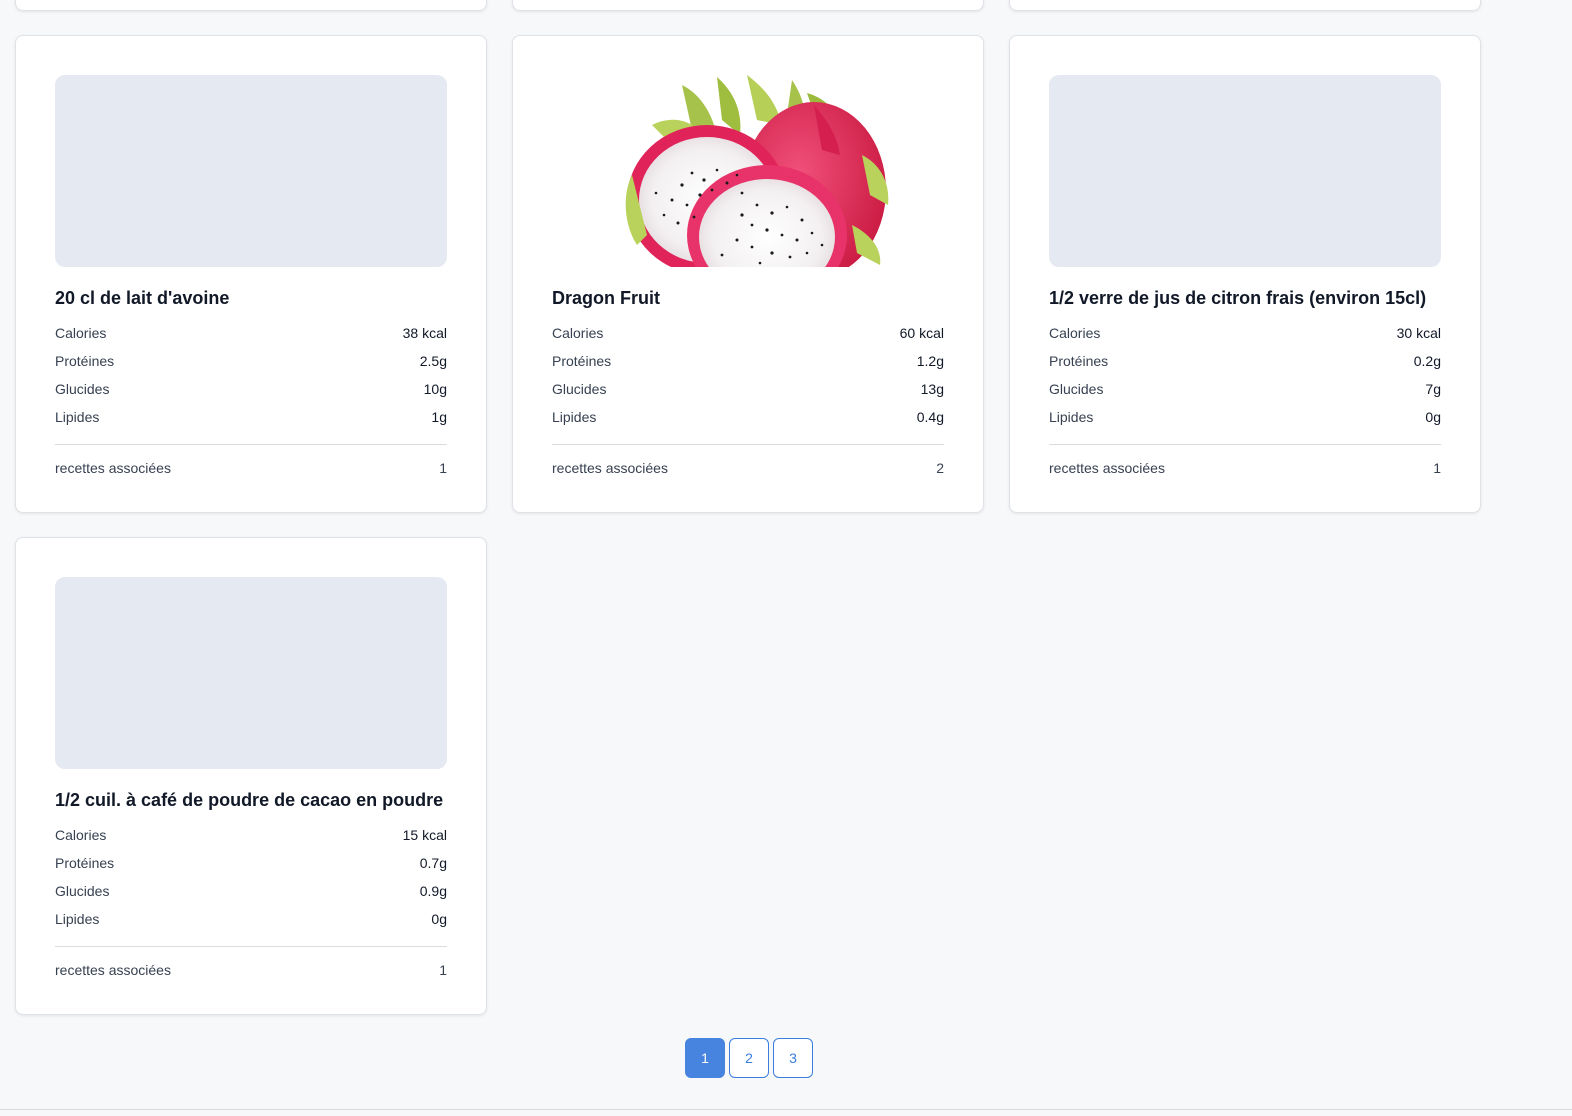 The image size is (1572, 1116). I want to click on nutrition-row-carbs: Glucides 0.9g, so click(251, 891).